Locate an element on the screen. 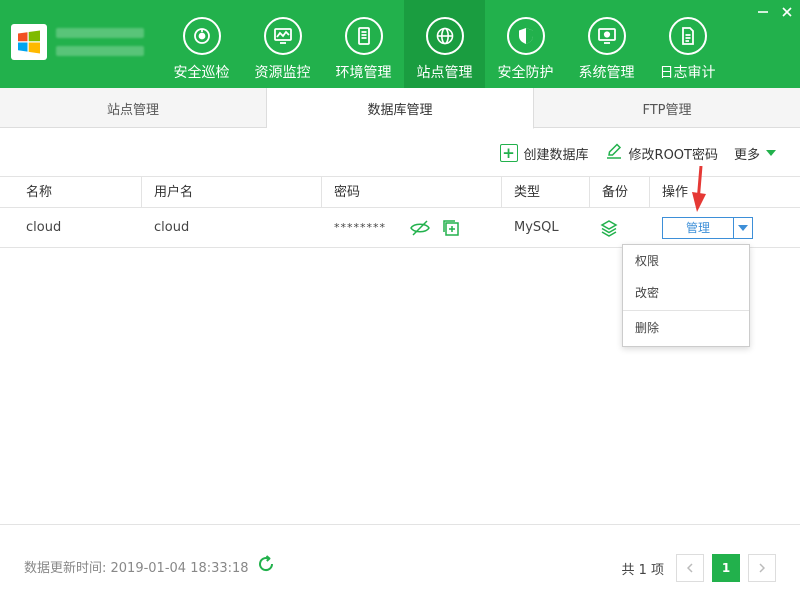 The height and width of the screenshot is (600, 800). chevron-right-icon is located at coordinates (762, 568).